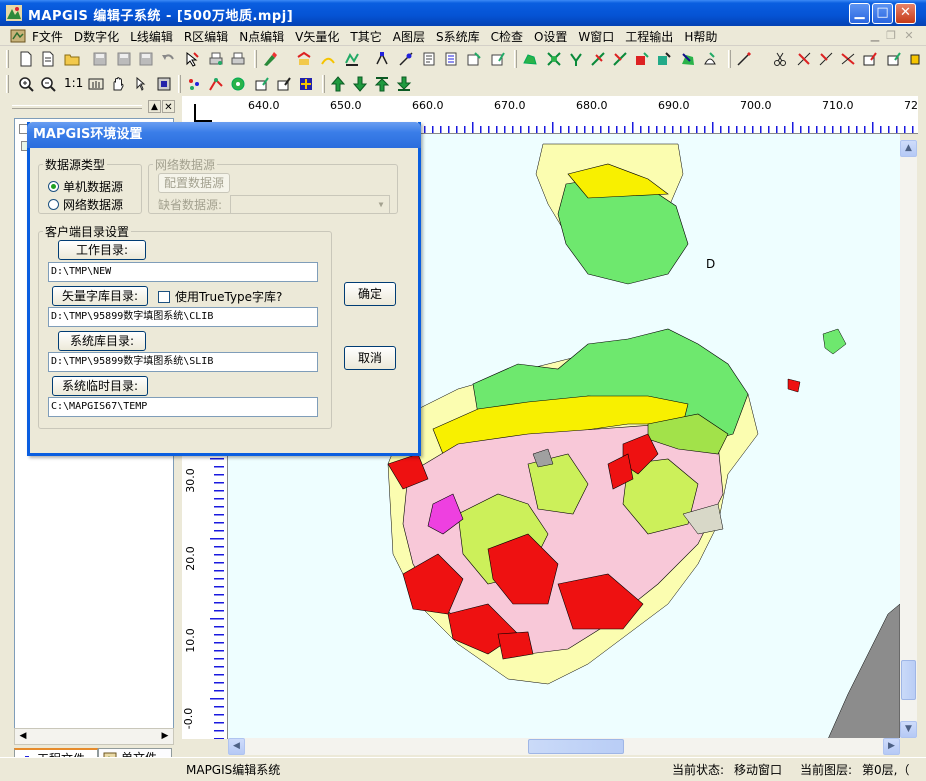 The width and height of the screenshot is (926, 781). I want to click on actual-size-icon: 1:1, so click(73, 83).